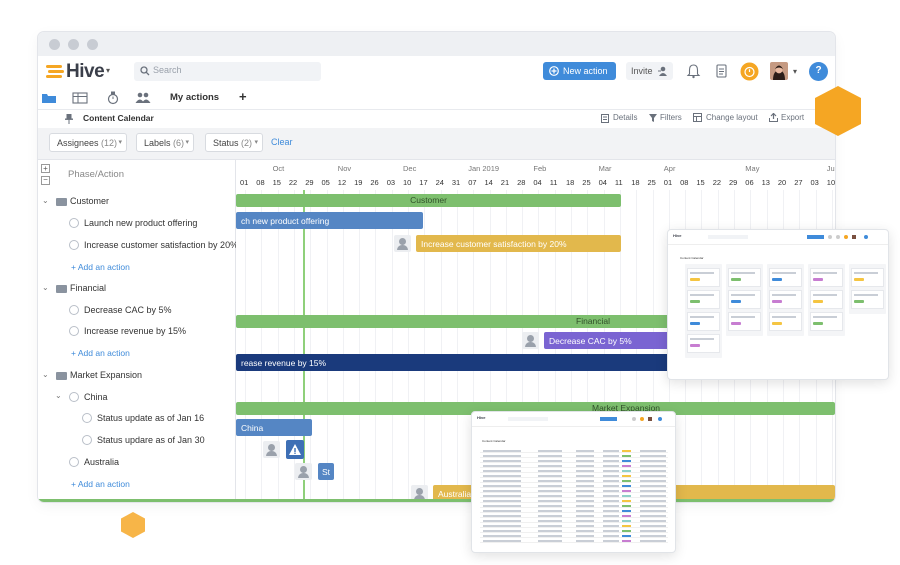 The width and height of the screenshot is (900, 565). Describe the element at coordinates (703, 311) in the screenshot. I see `kanban-column` at that location.